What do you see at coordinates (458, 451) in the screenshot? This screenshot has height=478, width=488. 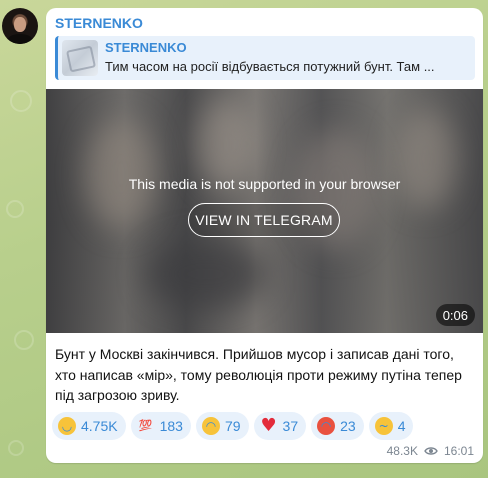 I see `message-time: 16:01` at bounding box center [458, 451].